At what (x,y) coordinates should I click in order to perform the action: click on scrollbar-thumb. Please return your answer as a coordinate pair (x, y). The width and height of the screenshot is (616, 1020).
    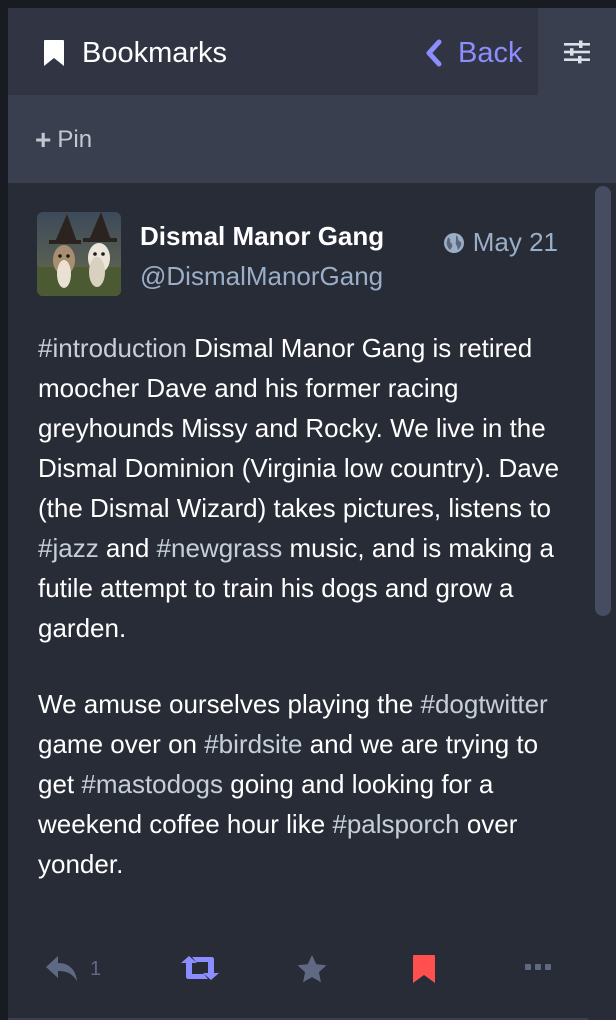
    Looking at the image, I should click on (603, 401).